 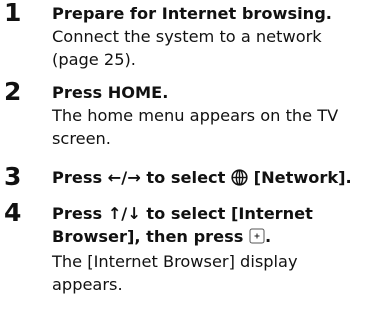 What do you see at coordinates (187, 36) in the screenshot?
I see `step-body-line: Connect the system to a network` at bounding box center [187, 36].